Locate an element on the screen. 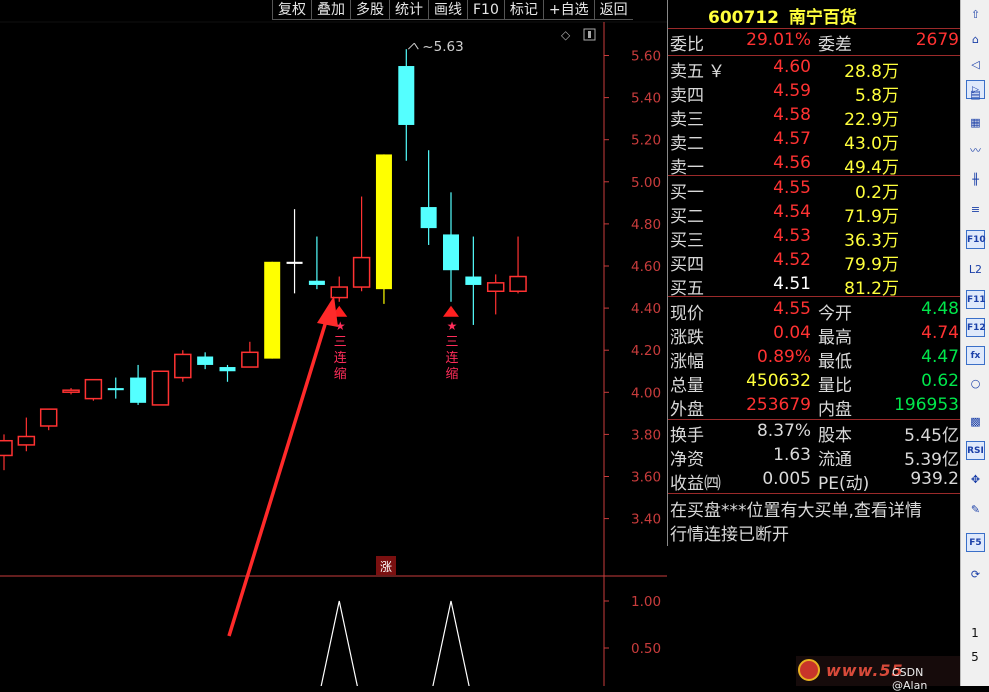 The height and width of the screenshot is (692, 989). bigorder-message: 在买盘***位置有大买单,查看详情 is located at coordinates (796, 508).